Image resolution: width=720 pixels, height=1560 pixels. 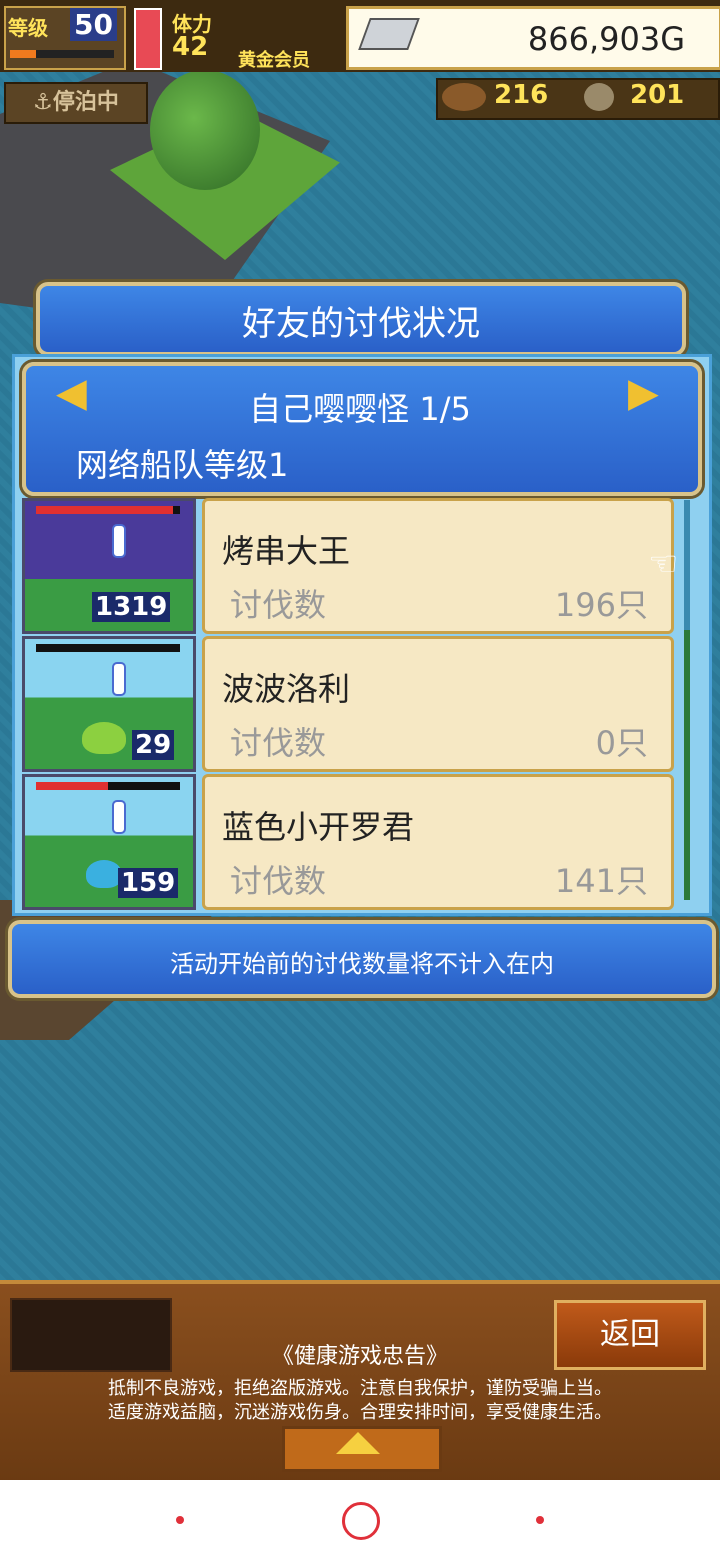 What do you see at coordinates (85, 102) in the screenshot?
I see `dock-status-label: 停泊中` at bounding box center [85, 102].